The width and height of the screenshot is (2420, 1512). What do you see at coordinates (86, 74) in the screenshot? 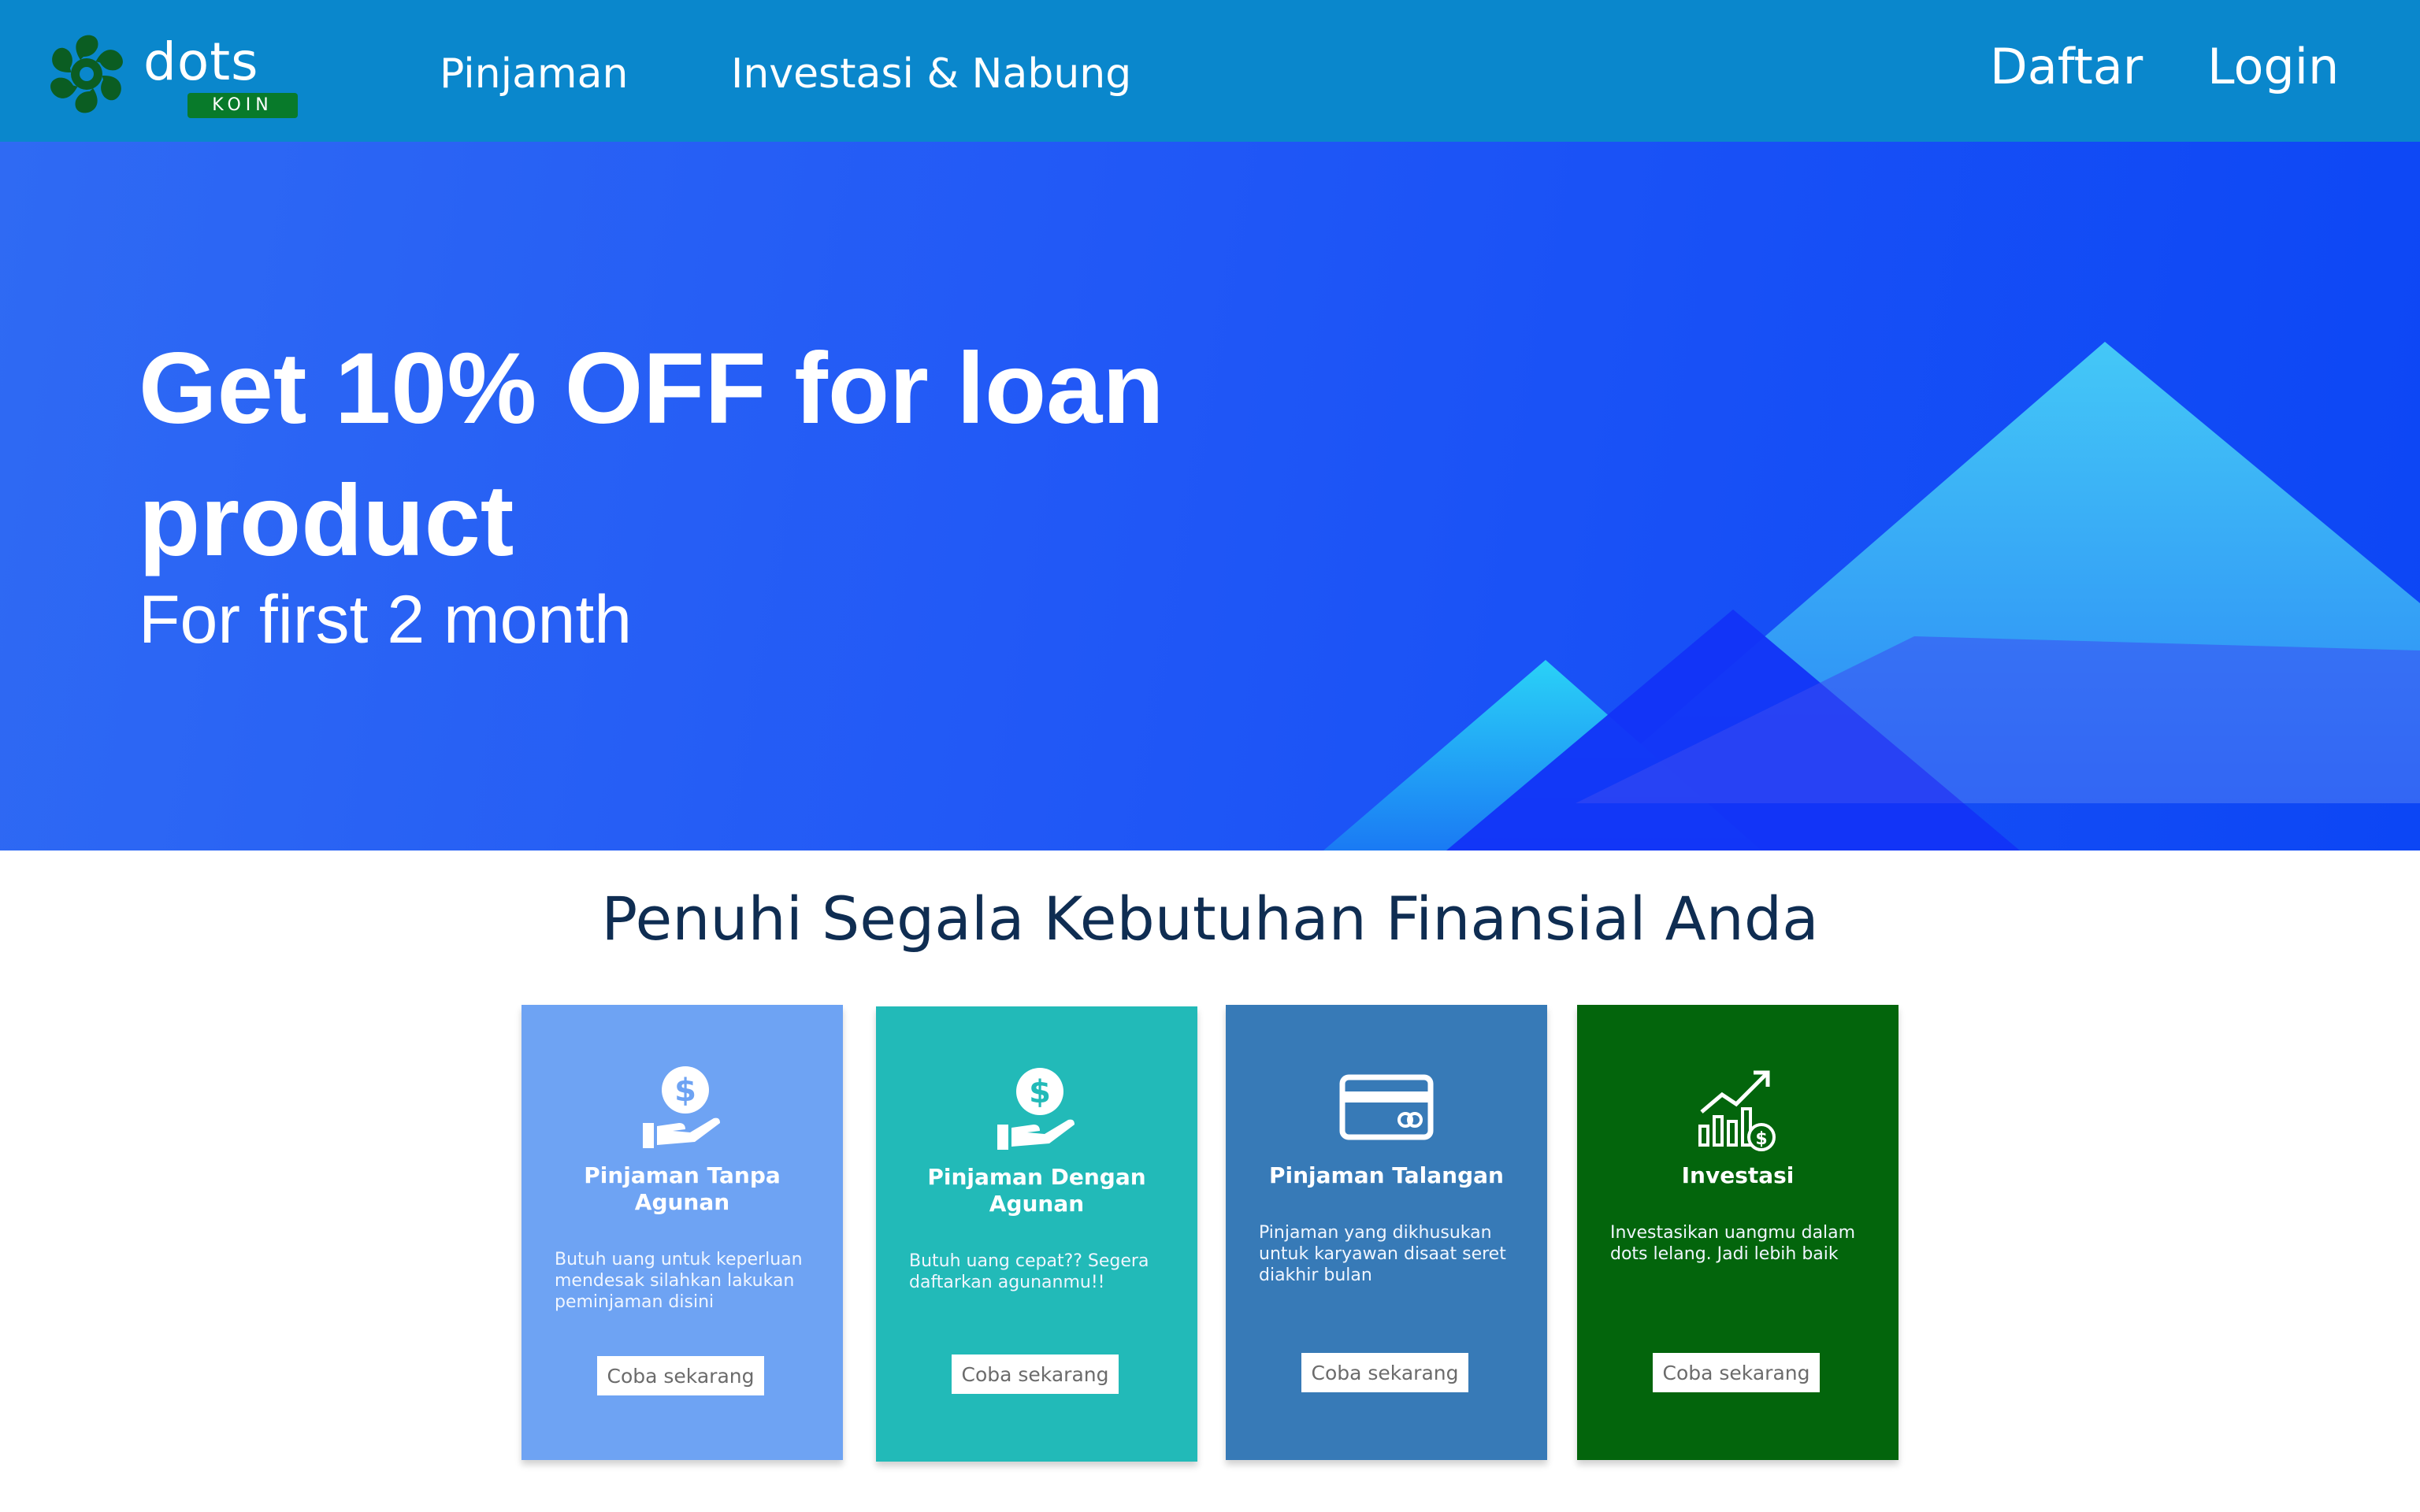
I see `dots-logo-icon` at bounding box center [86, 74].